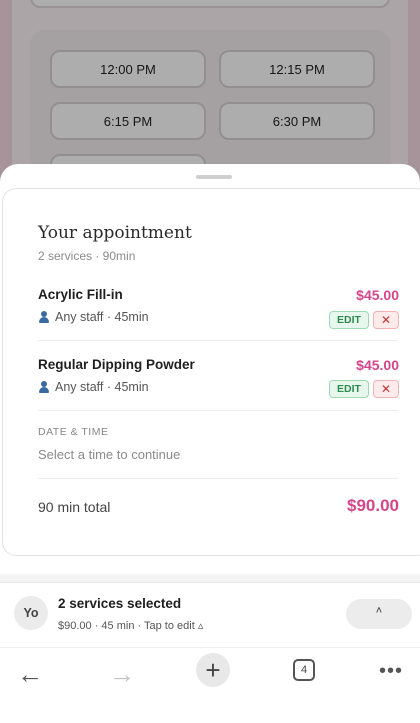  I want to click on selection-subtitle: $90.00 · 45 min · Tap to edit ▵, so click(130, 625).